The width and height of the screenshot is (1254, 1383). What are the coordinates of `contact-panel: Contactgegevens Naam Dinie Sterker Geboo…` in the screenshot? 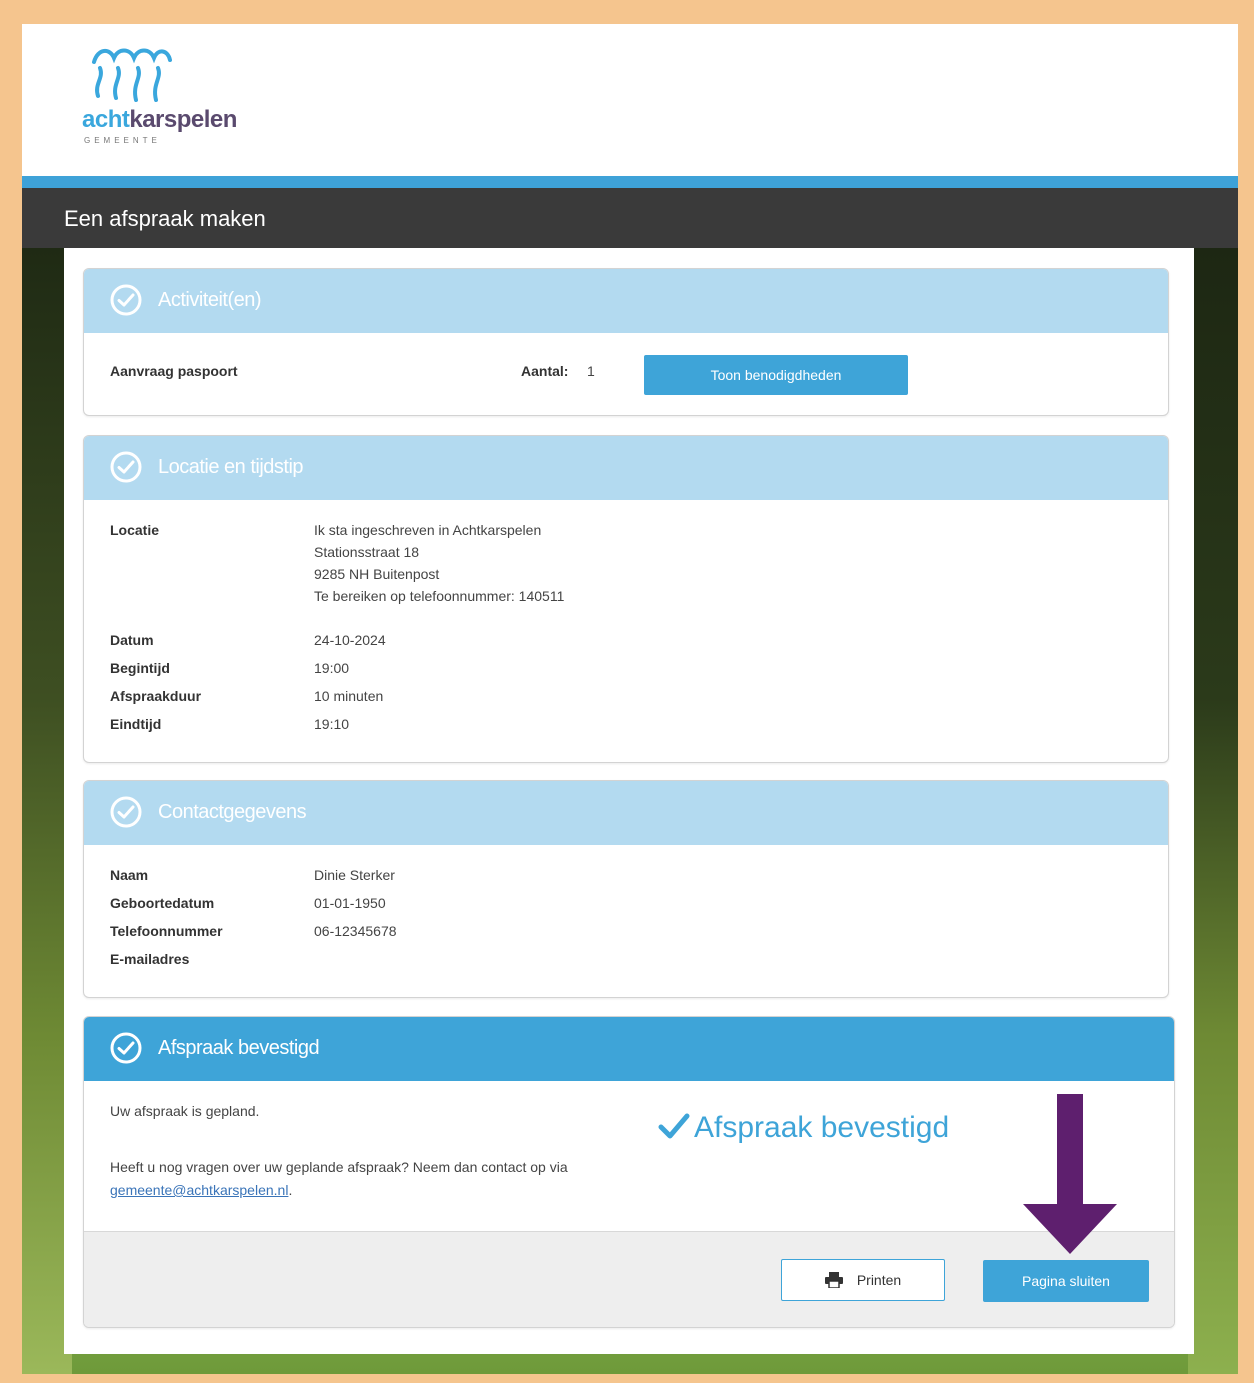 It's located at (626, 889).